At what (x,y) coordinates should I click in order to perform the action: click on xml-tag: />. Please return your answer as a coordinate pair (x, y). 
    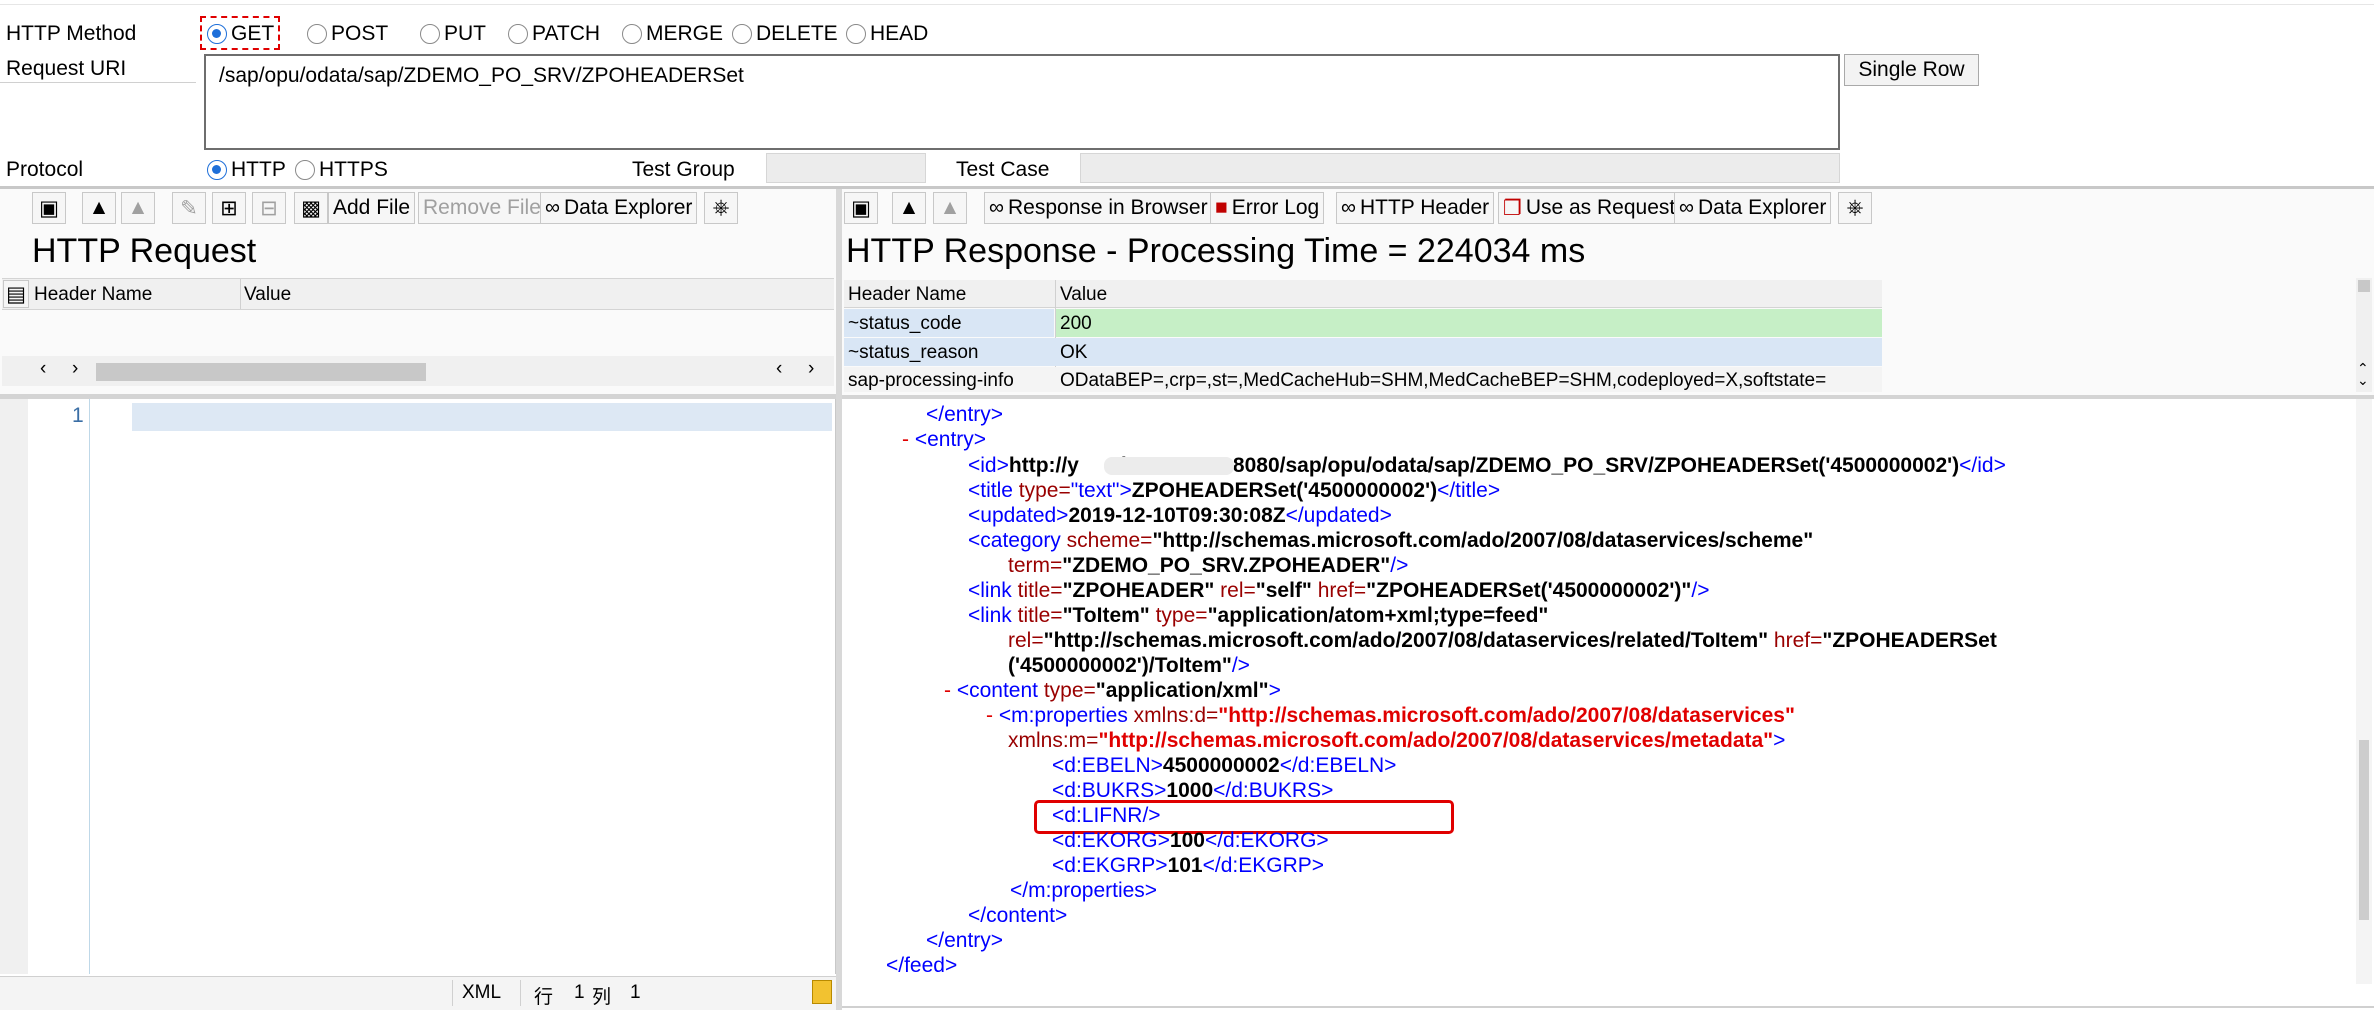
    Looking at the image, I should click on (1240, 665).